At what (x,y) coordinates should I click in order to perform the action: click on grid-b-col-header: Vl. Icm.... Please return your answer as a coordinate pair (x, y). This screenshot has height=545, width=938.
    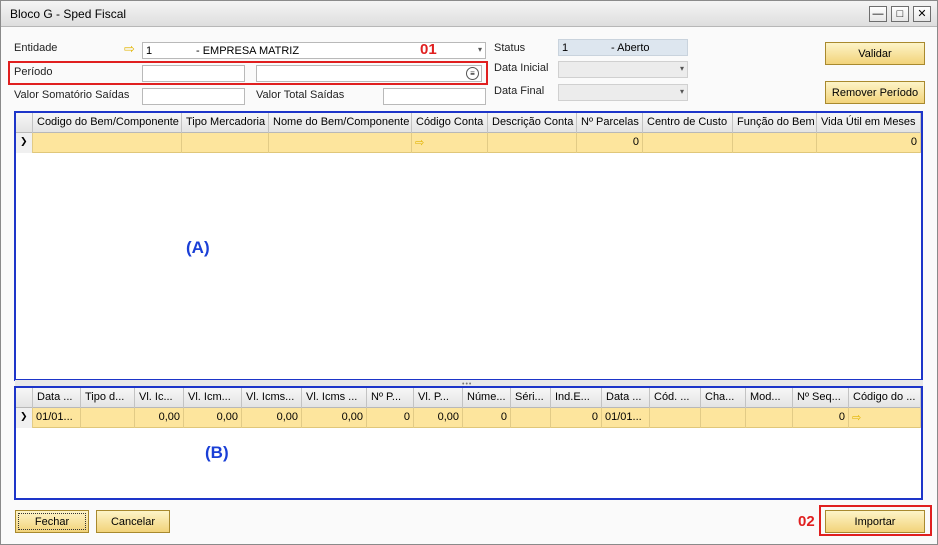
    Looking at the image, I should click on (213, 398).